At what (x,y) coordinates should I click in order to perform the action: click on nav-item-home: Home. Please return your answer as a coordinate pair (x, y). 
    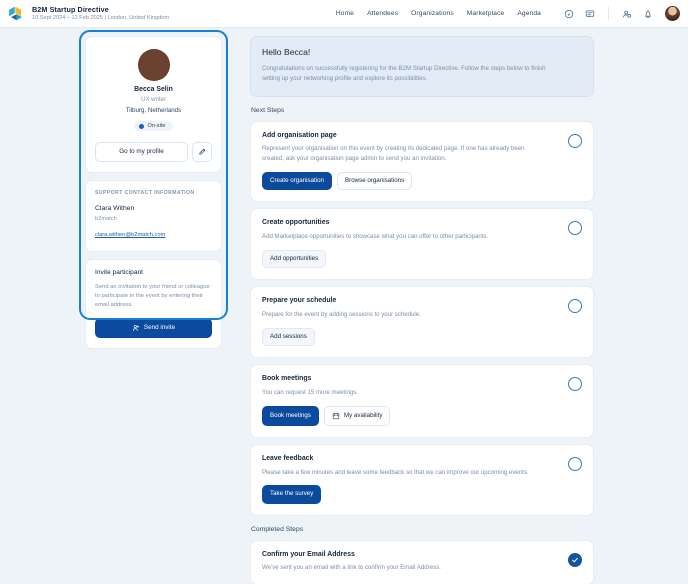
    Looking at the image, I should click on (345, 13).